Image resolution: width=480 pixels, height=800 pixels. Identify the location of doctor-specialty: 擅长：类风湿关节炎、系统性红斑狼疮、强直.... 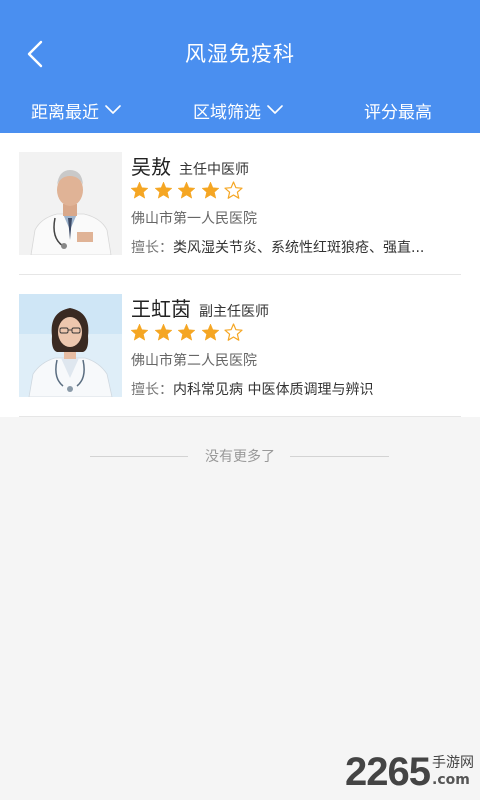
(293, 247).